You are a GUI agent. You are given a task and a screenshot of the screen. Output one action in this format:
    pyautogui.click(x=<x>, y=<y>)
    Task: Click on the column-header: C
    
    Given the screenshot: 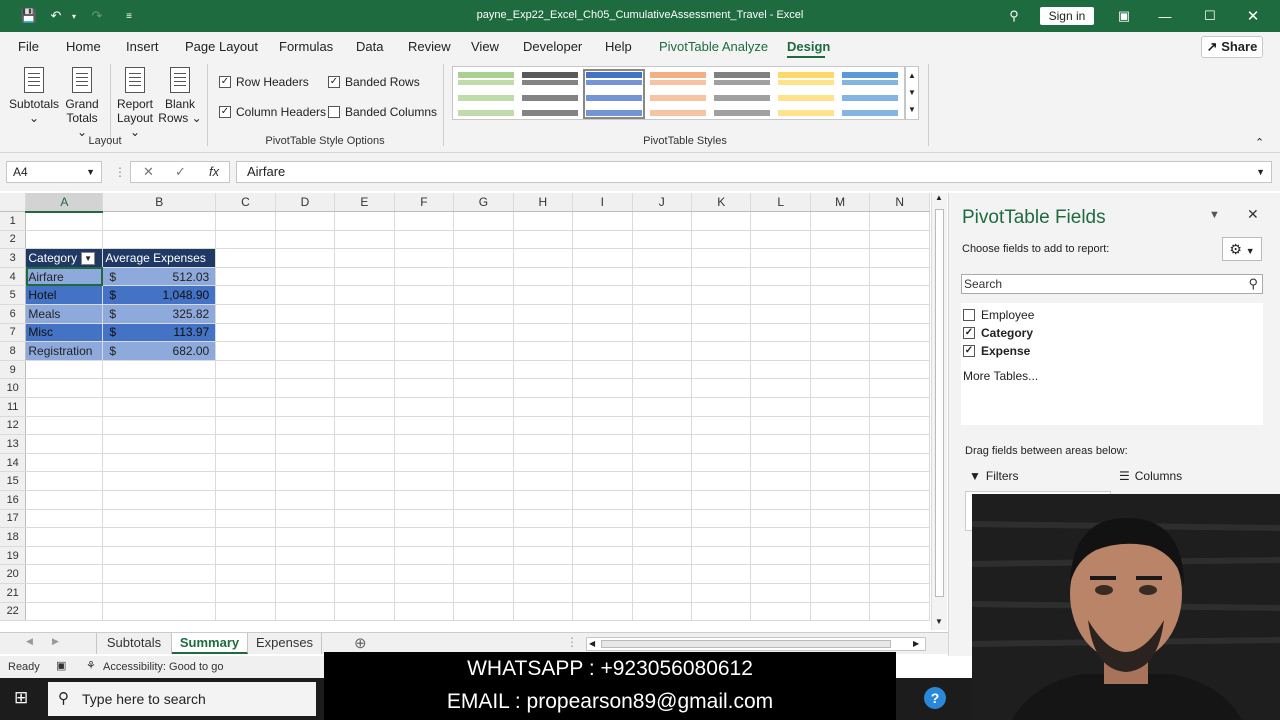 What is the action you would take?
    pyautogui.click(x=245, y=203)
    